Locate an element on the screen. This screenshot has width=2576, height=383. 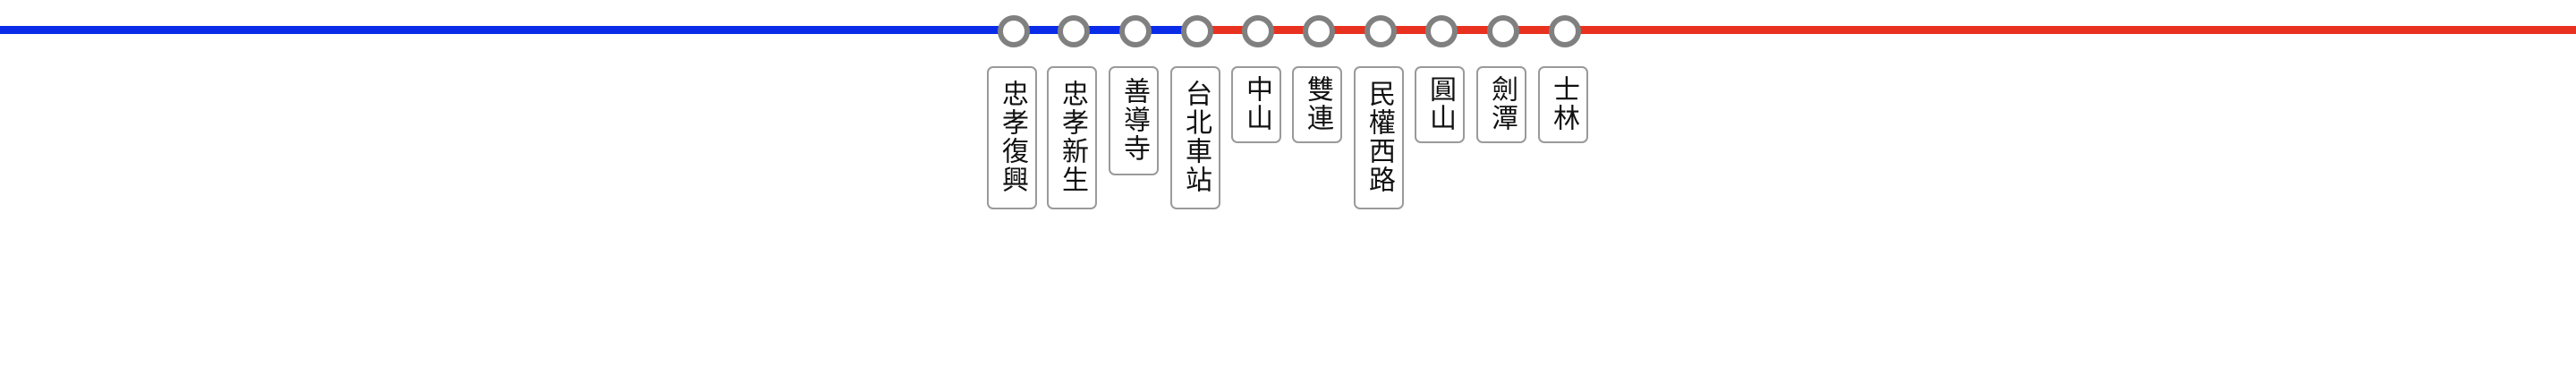
station-marker-yuanshan is located at coordinates (1441, 31).